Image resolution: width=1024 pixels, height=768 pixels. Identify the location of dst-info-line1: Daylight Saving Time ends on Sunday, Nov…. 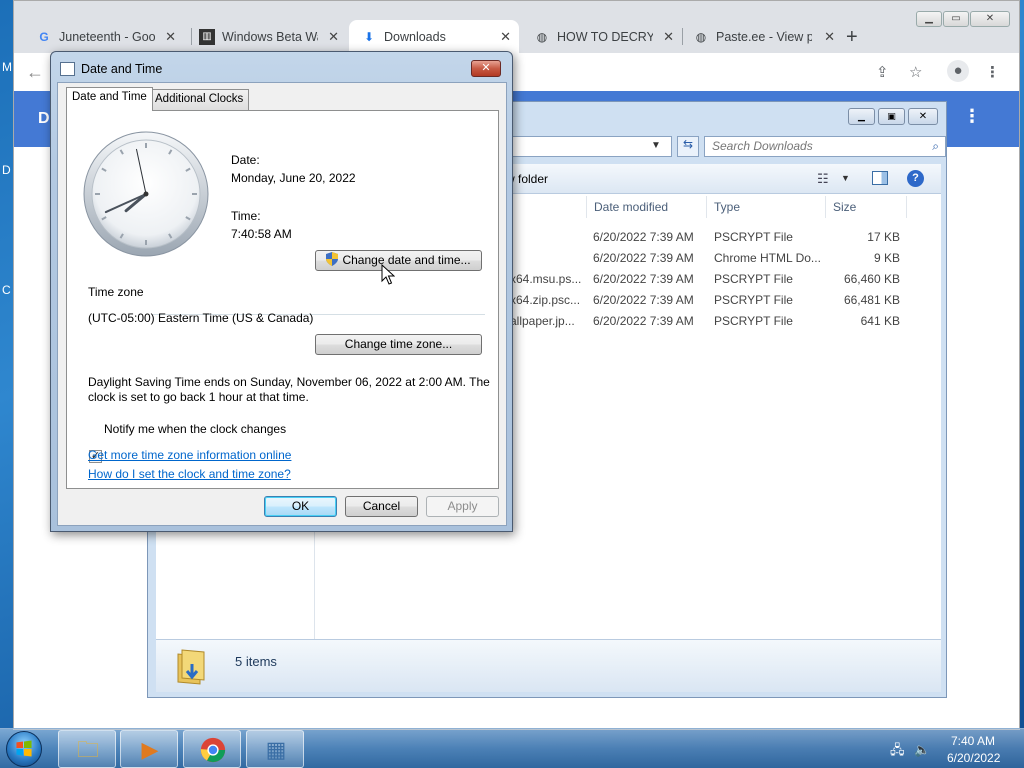
(289, 382).